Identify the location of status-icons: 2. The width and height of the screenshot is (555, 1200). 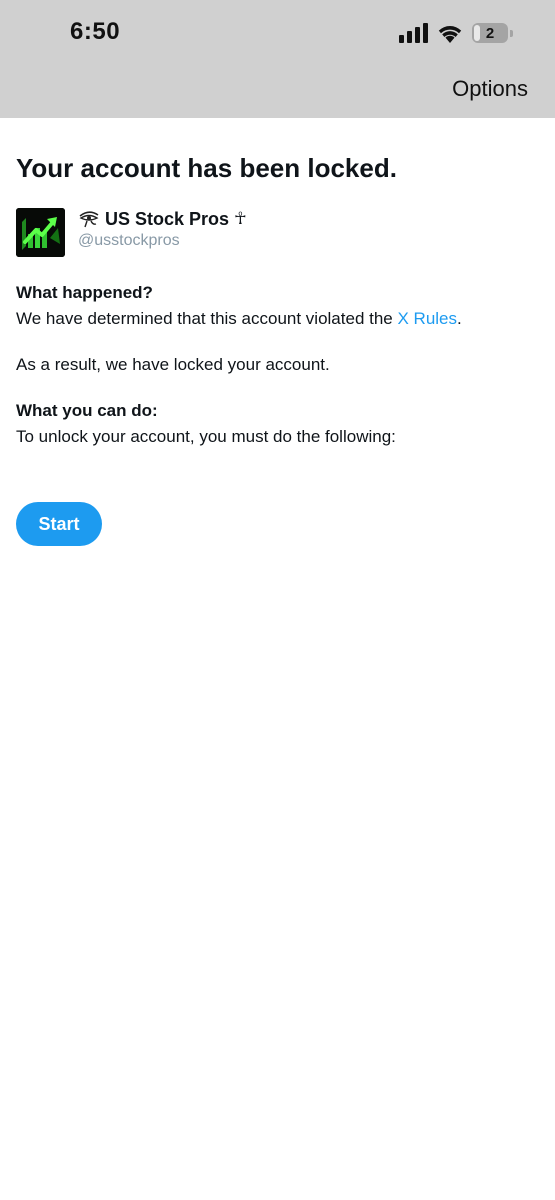
(456, 33).